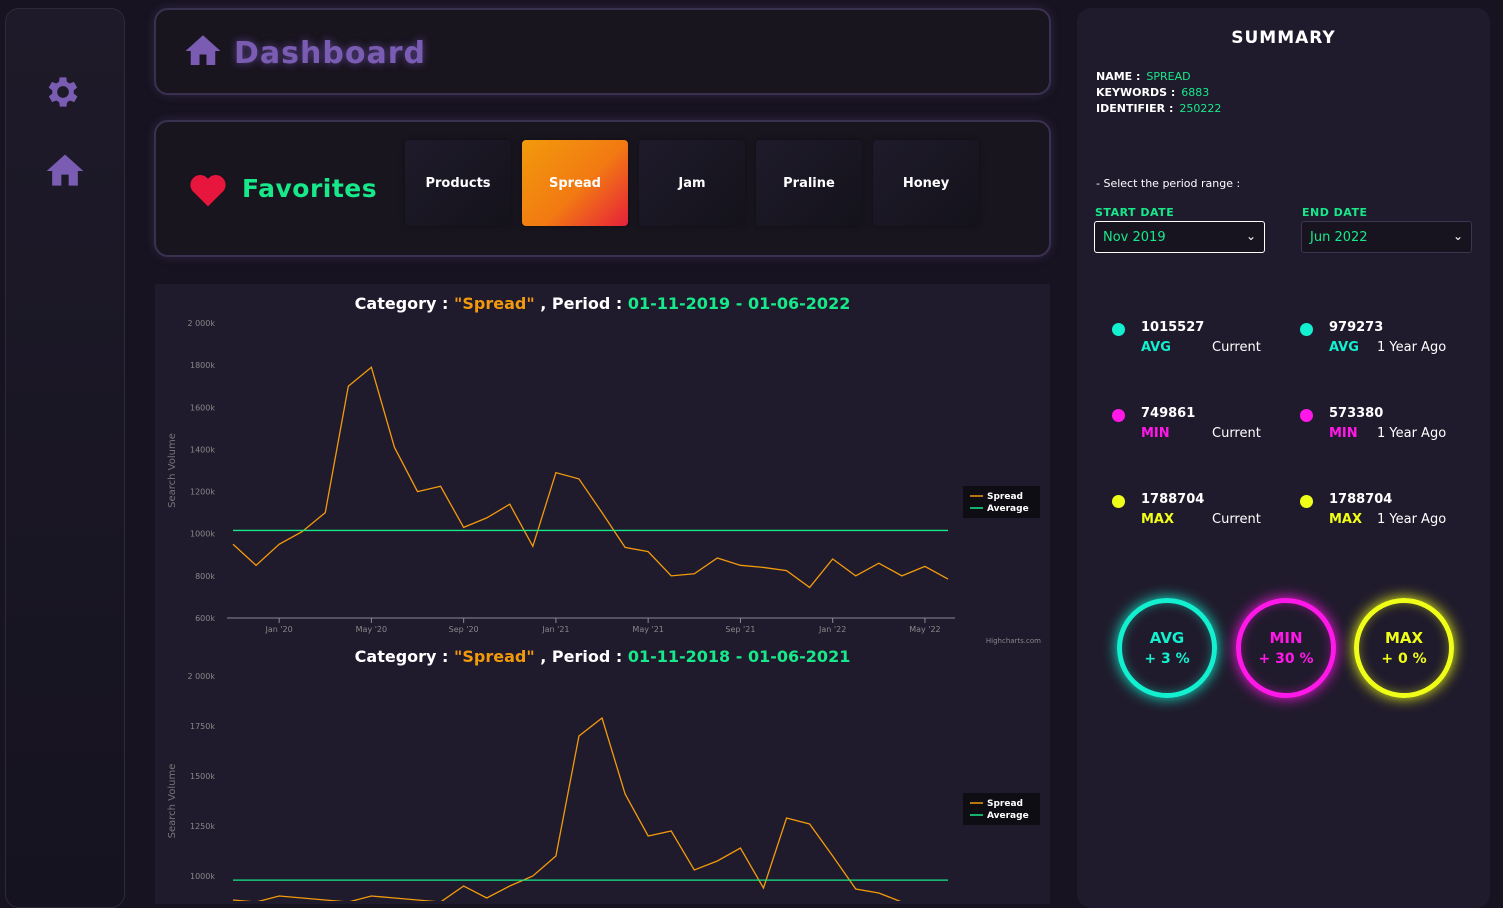 This screenshot has width=1503, height=908. I want to click on start-date-value: Nov 2019, so click(1134, 237).